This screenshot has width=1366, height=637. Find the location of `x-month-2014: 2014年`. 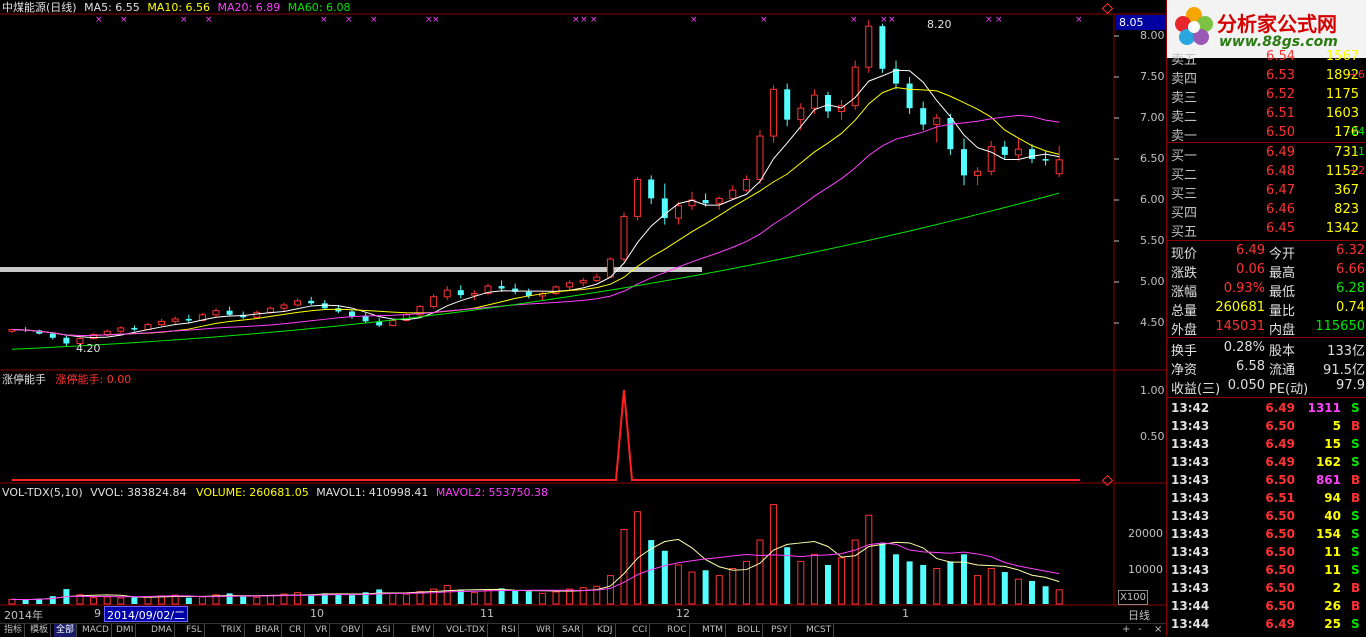

x-month-2014: 2014年 is located at coordinates (23, 615).